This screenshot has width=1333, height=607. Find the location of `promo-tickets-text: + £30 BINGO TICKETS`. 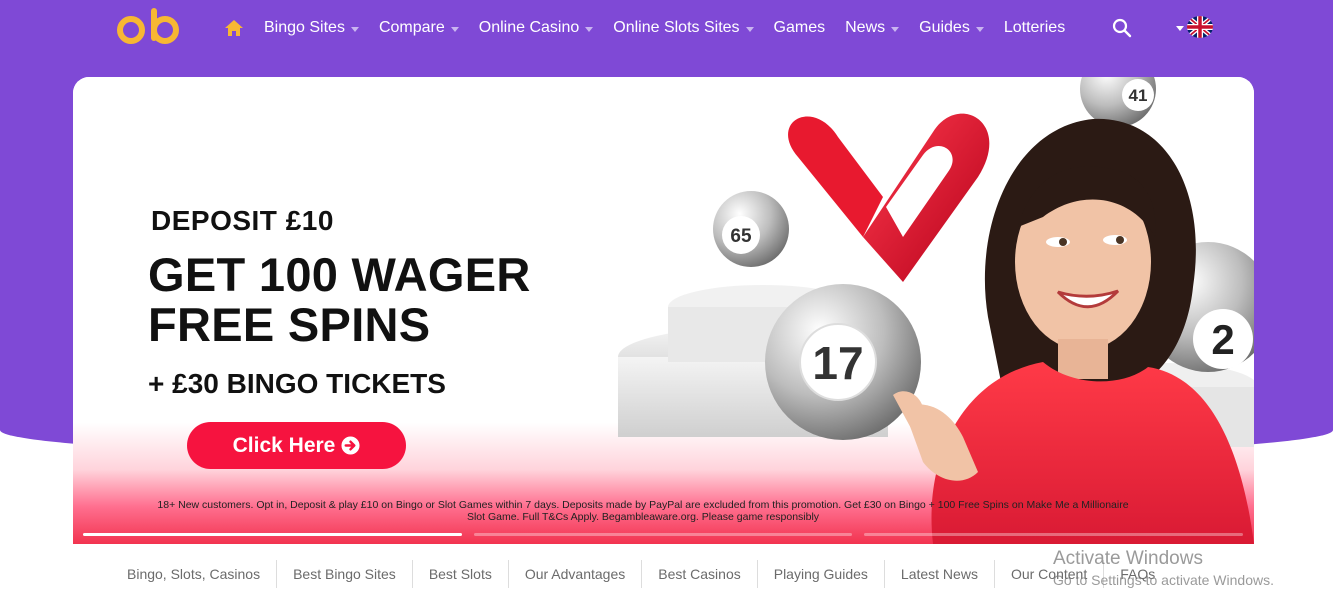

promo-tickets-text: + £30 BINGO TICKETS is located at coordinates (297, 383).